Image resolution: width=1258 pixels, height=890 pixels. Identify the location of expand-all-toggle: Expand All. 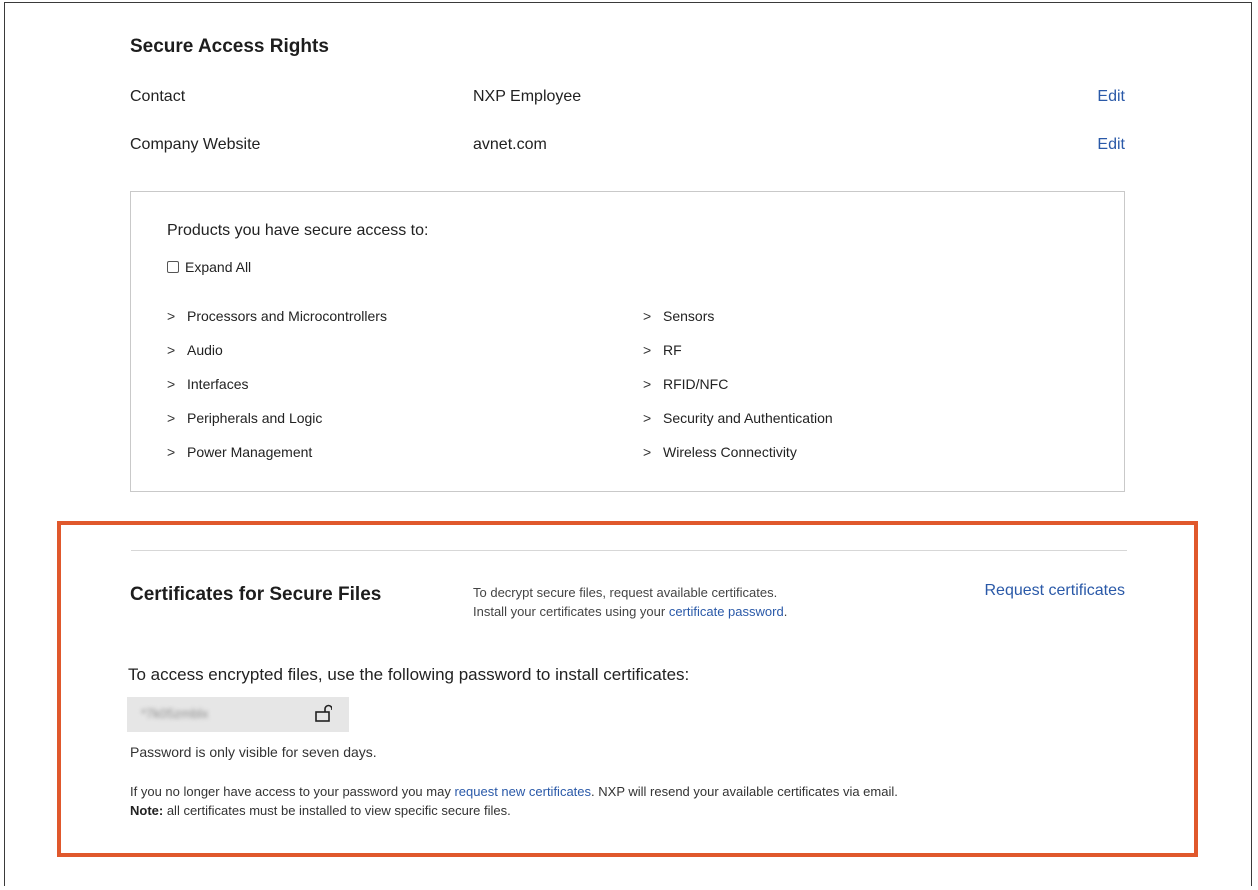
(209, 267).